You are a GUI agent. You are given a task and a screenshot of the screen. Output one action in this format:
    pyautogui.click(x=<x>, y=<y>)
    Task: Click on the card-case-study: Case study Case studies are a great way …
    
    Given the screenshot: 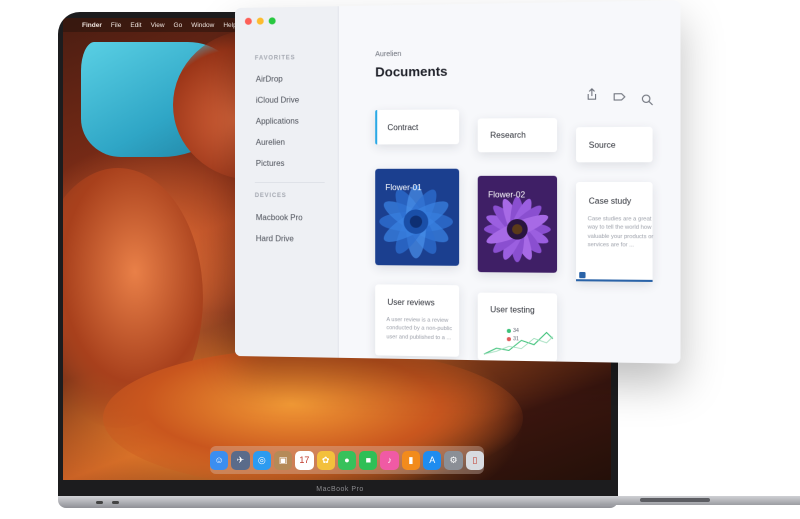 What is the action you would take?
    pyautogui.click(x=614, y=232)
    